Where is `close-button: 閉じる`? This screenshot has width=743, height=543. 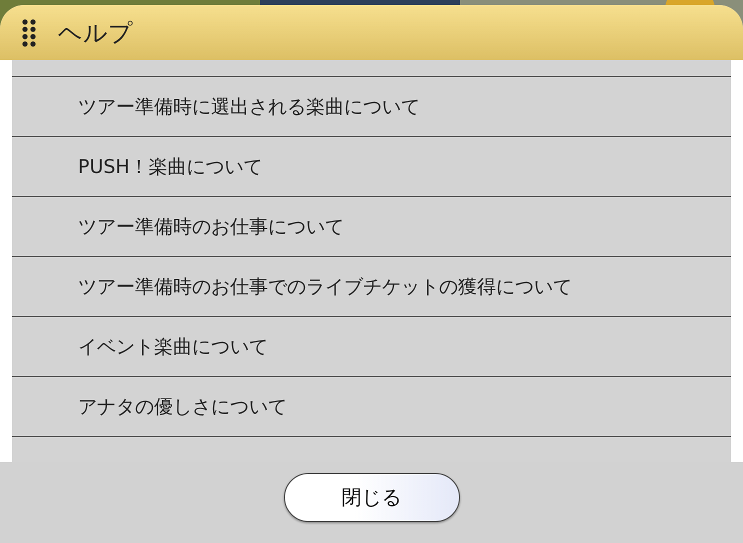
close-button: 閉じる is located at coordinates (372, 497).